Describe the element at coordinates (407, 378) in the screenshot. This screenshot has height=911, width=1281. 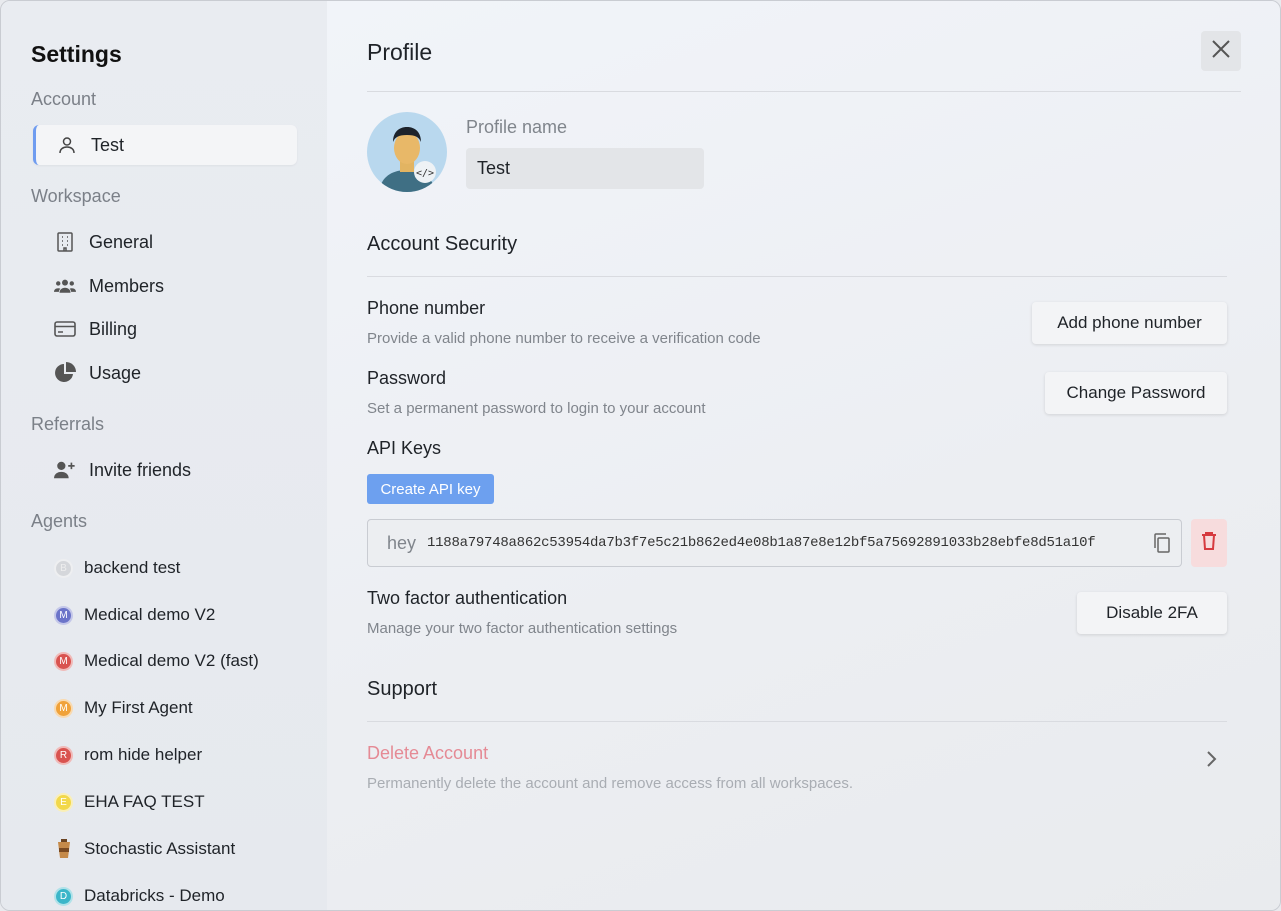
I see `password-title: Password` at that location.